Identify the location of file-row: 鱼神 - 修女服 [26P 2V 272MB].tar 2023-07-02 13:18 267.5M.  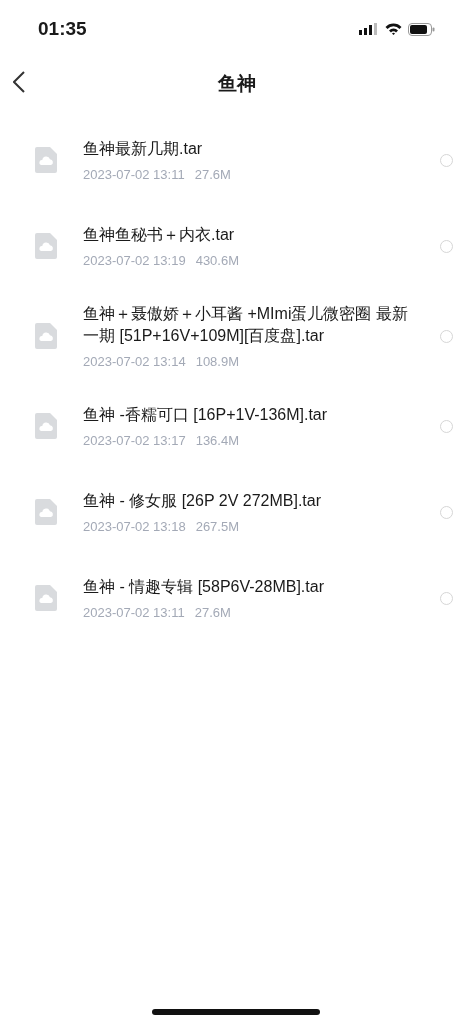
(236, 512).